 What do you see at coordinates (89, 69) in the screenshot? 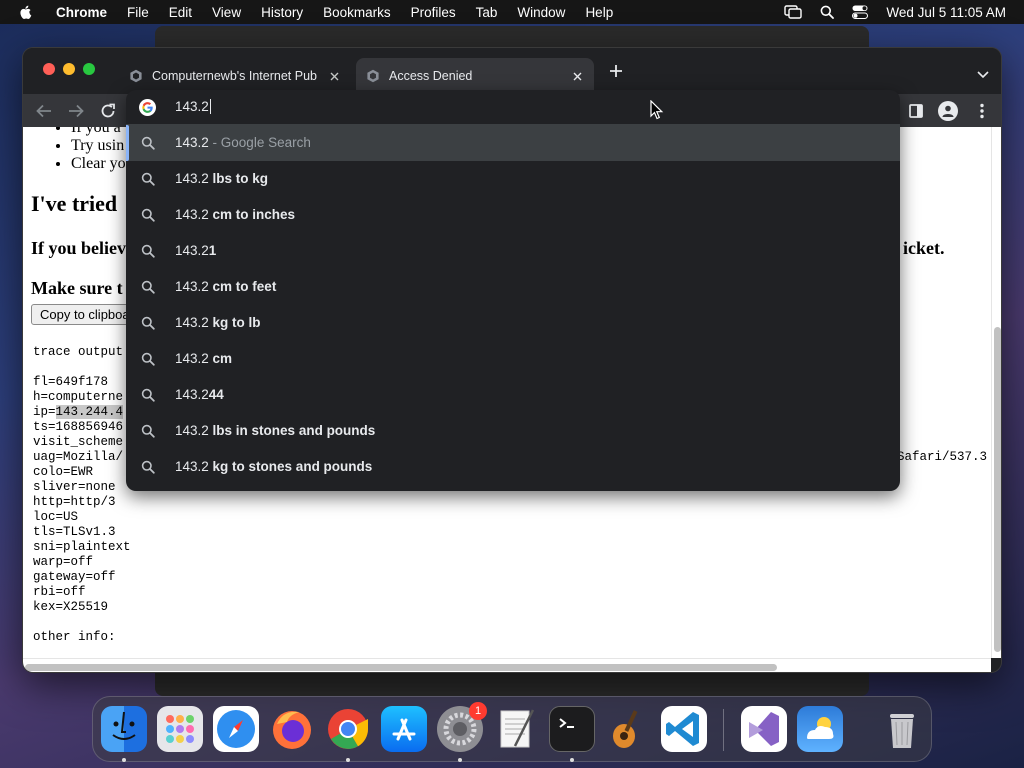
I see `zoom-window-button` at bounding box center [89, 69].